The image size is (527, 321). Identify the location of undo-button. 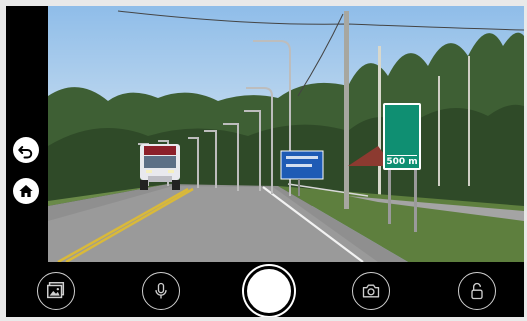
(26, 150).